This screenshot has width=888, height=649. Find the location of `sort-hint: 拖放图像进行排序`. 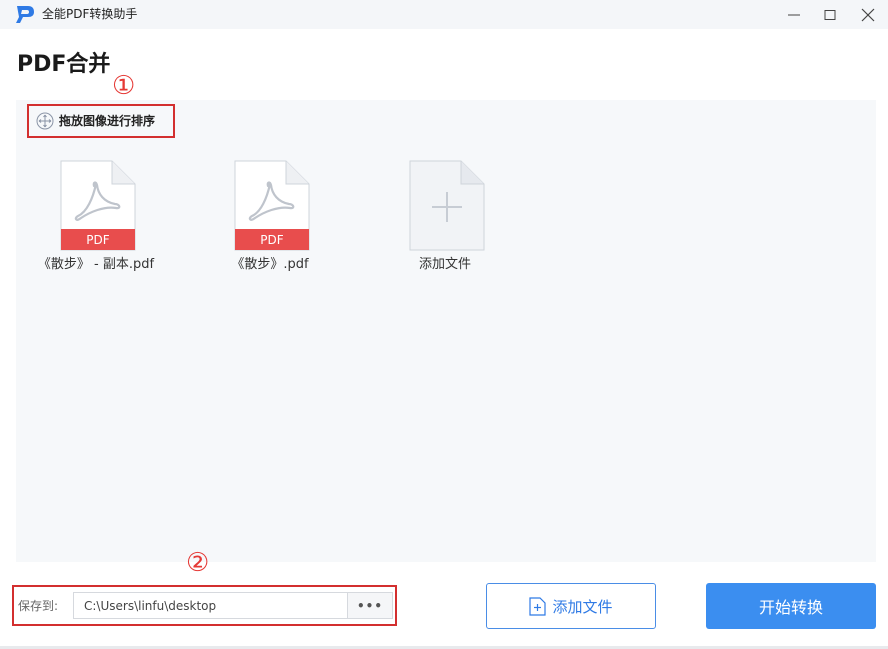

sort-hint: 拖放图像进行排序 is located at coordinates (101, 121).